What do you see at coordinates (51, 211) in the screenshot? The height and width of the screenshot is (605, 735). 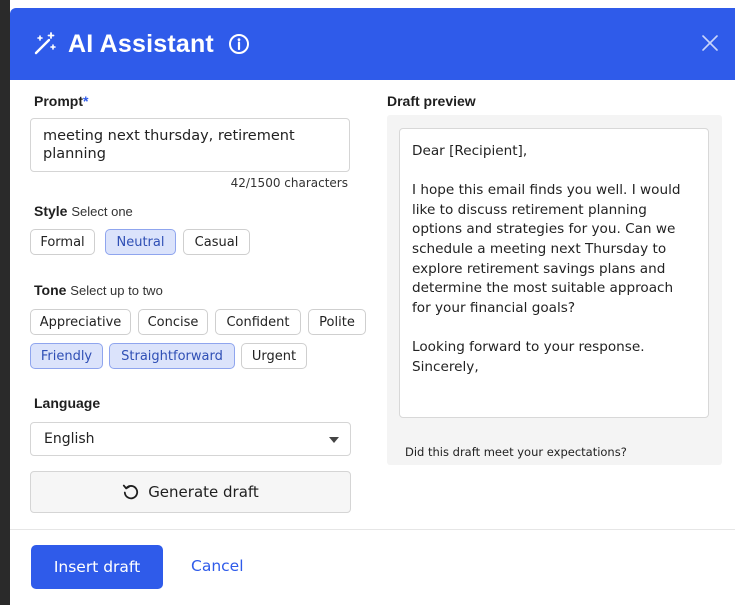 I see `style-label-text: Style` at bounding box center [51, 211].